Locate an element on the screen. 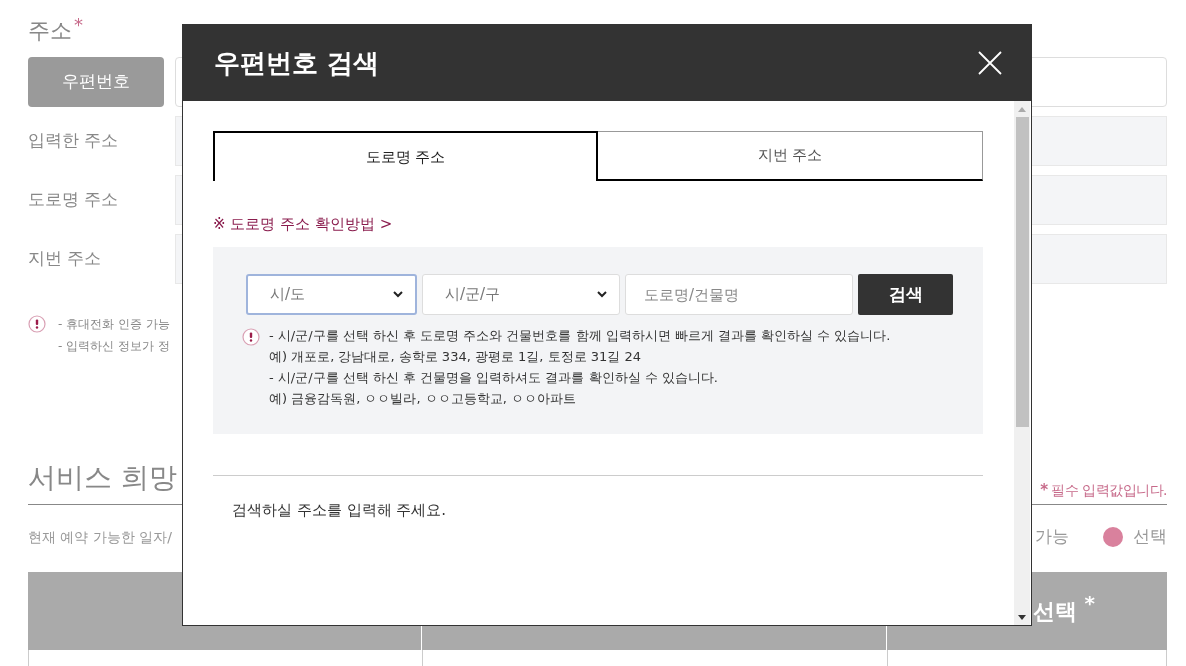 The width and height of the screenshot is (1186, 666). field-label: 지번 주소 is located at coordinates (65, 259).